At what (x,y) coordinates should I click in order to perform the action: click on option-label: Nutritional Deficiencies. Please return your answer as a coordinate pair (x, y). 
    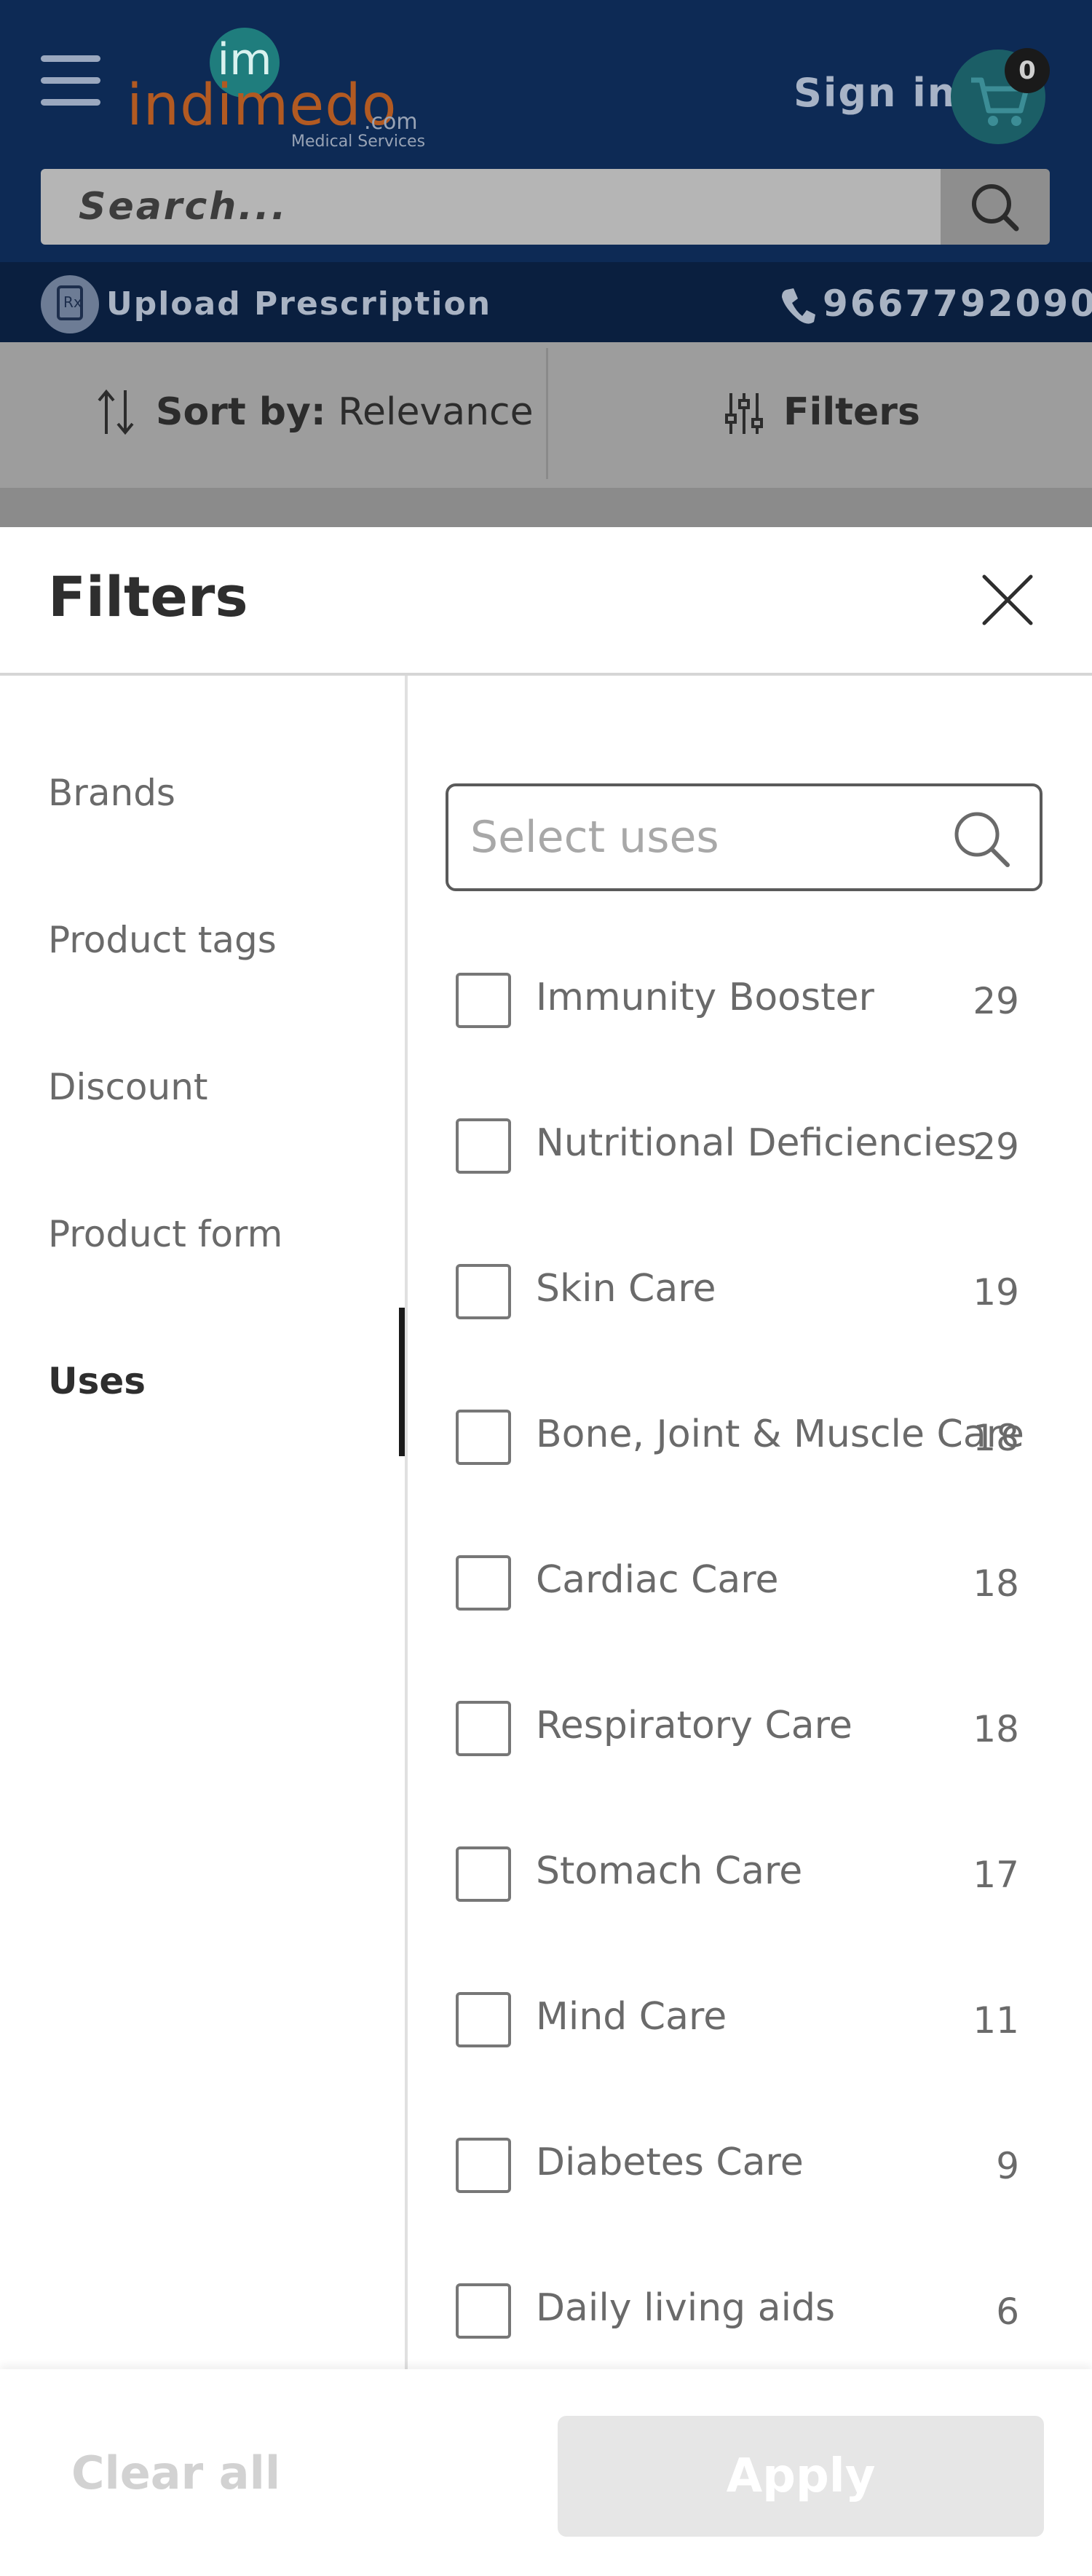
    Looking at the image, I should click on (756, 1143).